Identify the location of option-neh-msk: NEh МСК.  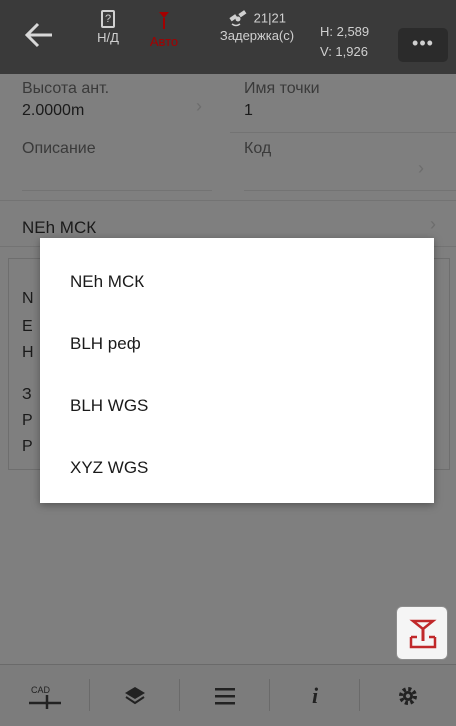
(107, 282).